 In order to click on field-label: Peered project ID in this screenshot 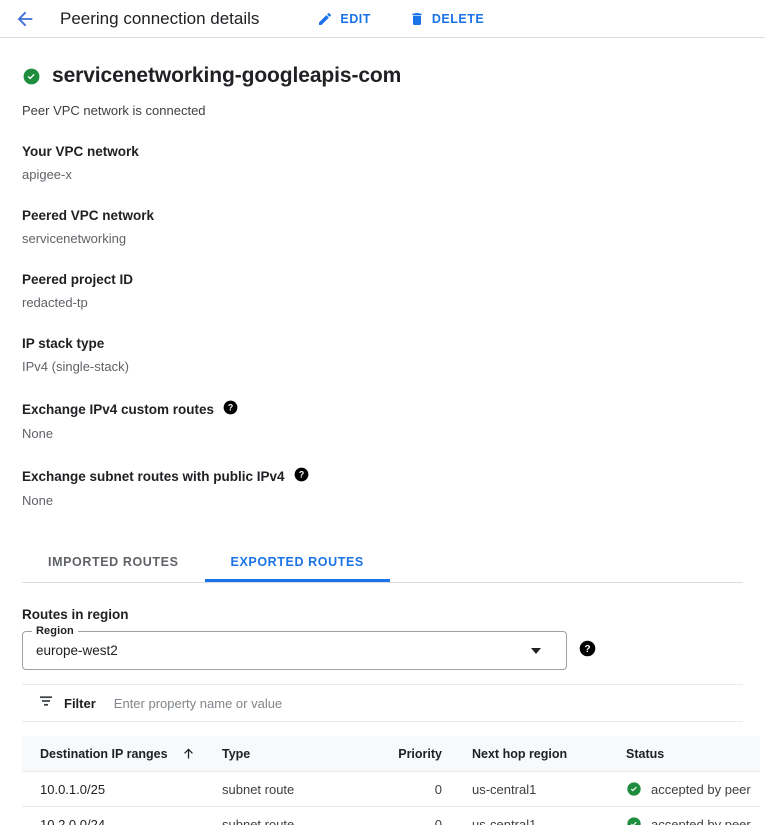, I will do `click(78, 279)`.